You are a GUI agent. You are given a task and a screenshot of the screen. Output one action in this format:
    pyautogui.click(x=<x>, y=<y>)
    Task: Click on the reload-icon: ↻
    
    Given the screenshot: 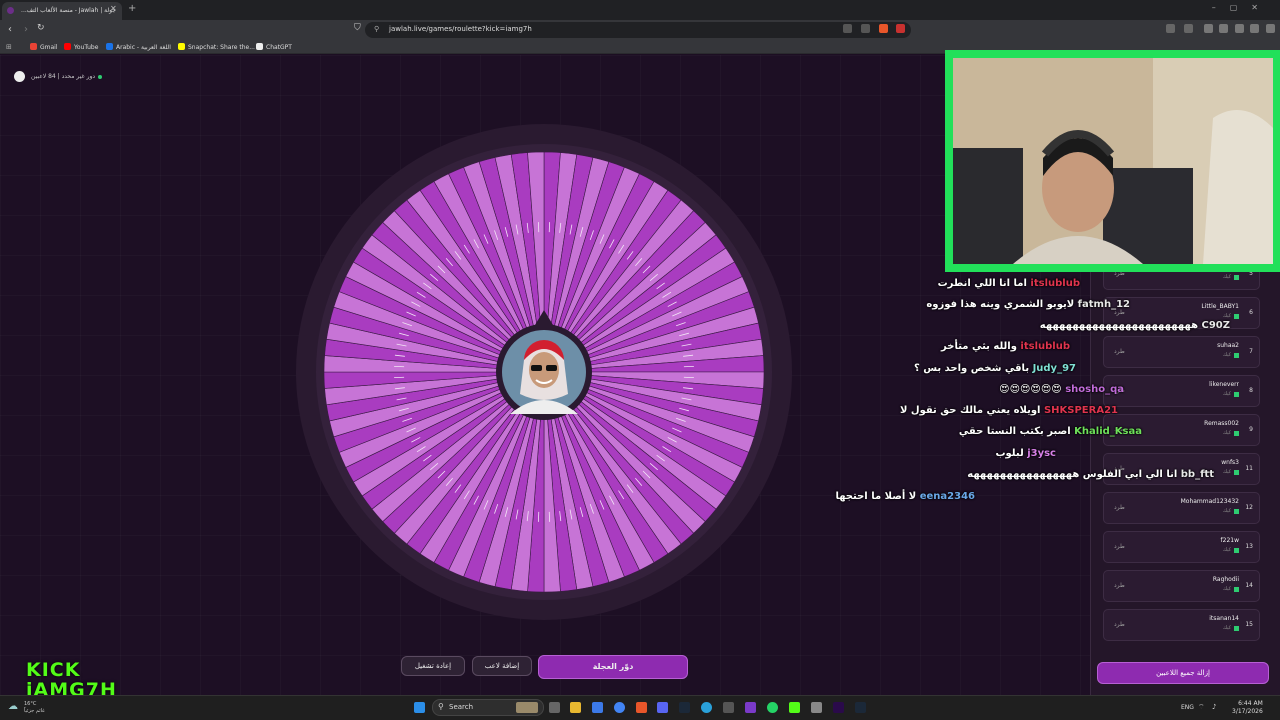 What is the action you would take?
    pyautogui.click(x=41, y=28)
    